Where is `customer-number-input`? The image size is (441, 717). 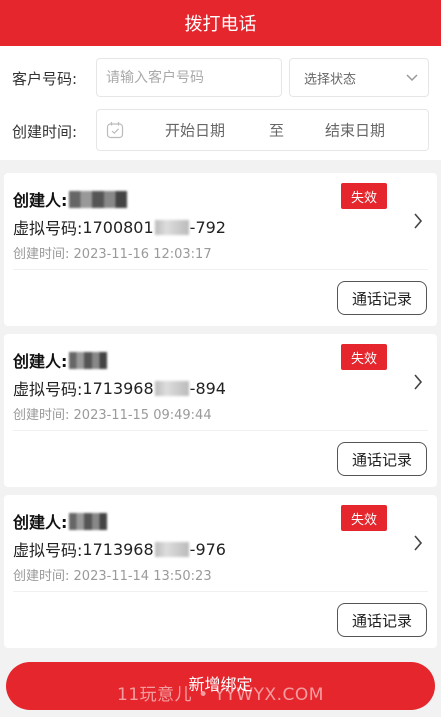 customer-number-input is located at coordinates (189, 77).